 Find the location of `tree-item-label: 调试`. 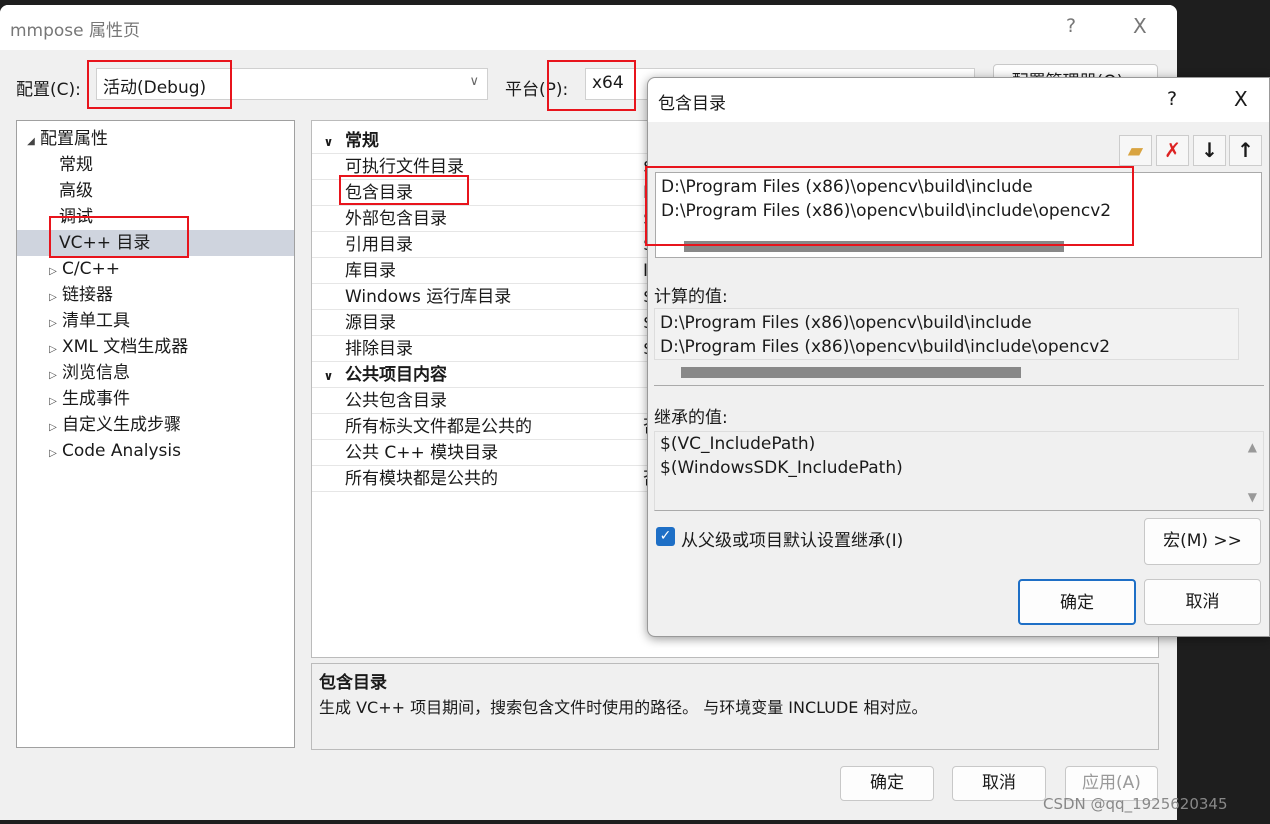

tree-item-label: 调试 is located at coordinates (76, 217).